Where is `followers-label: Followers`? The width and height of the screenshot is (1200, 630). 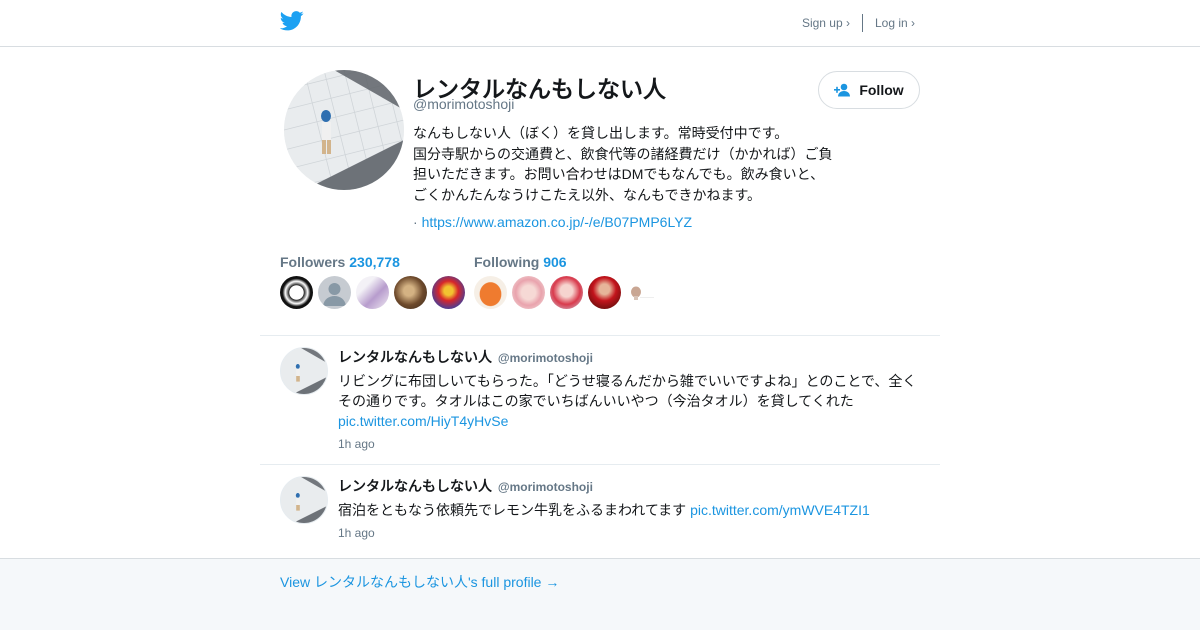 followers-label: Followers is located at coordinates (313, 262).